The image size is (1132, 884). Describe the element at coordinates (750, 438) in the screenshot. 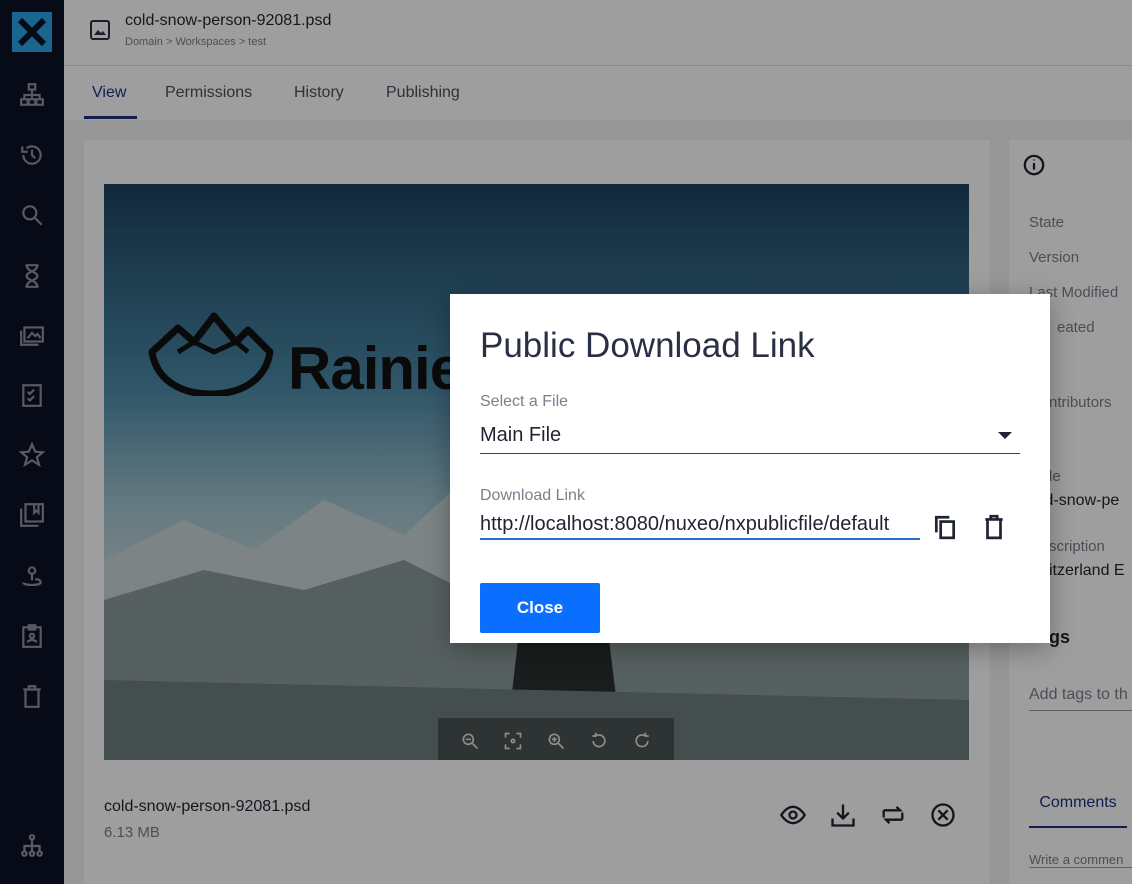

I see `file-select-dropdown: Main File` at that location.